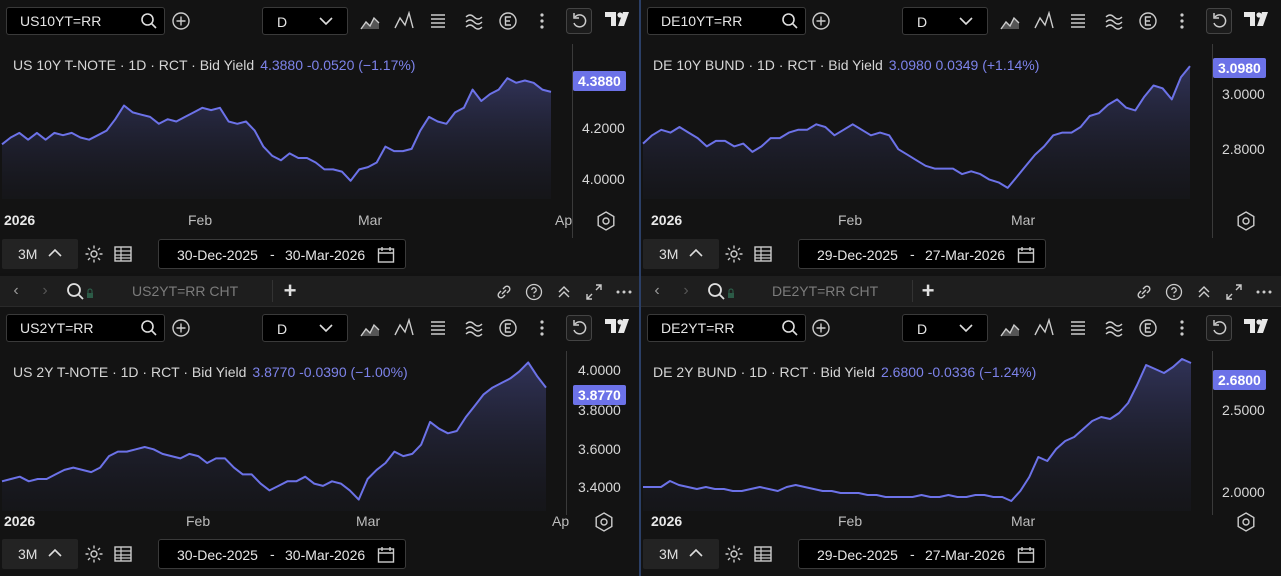  Describe the element at coordinates (1256, 19) in the screenshot. I see `tradingview-logo-icon` at that location.